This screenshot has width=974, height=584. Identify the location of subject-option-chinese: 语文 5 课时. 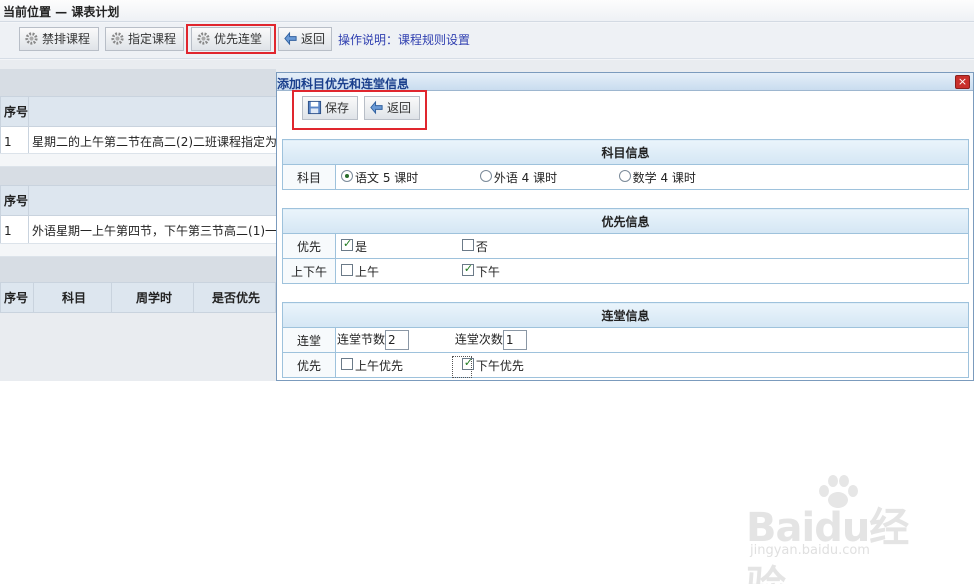
(406, 177).